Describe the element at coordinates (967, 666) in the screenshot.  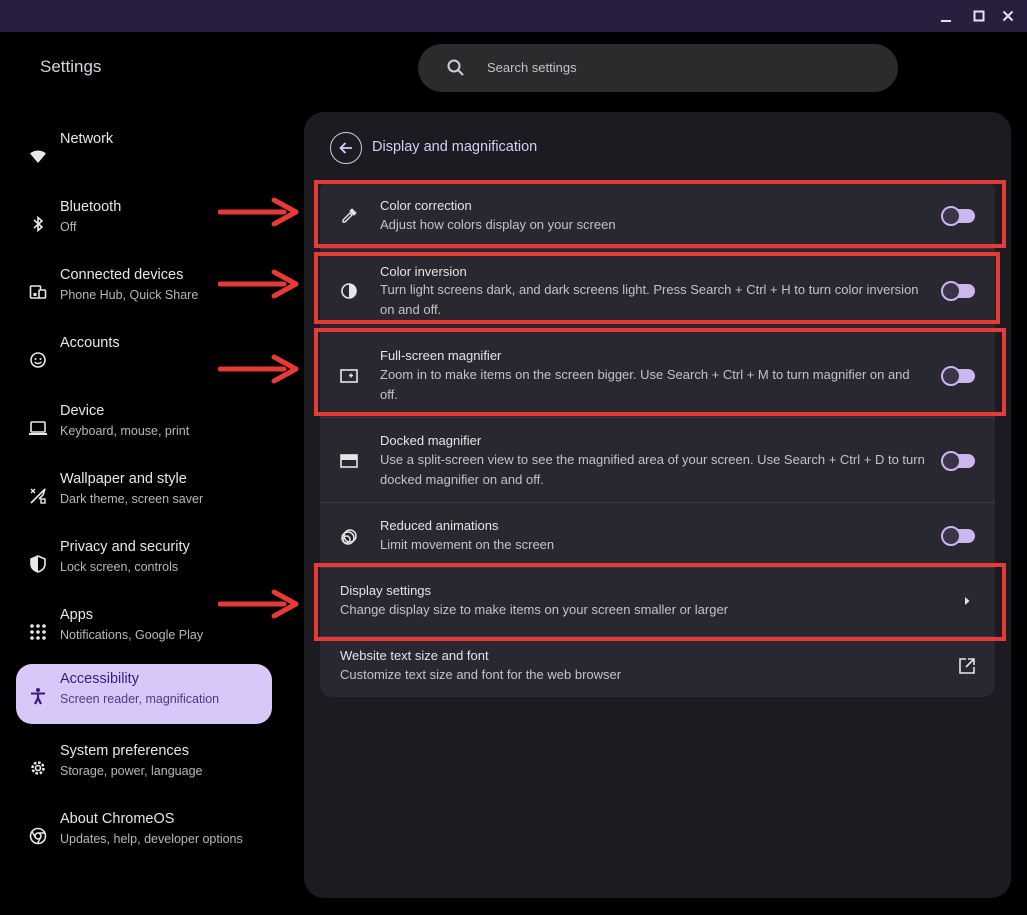
I see `open-external-icon` at that location.